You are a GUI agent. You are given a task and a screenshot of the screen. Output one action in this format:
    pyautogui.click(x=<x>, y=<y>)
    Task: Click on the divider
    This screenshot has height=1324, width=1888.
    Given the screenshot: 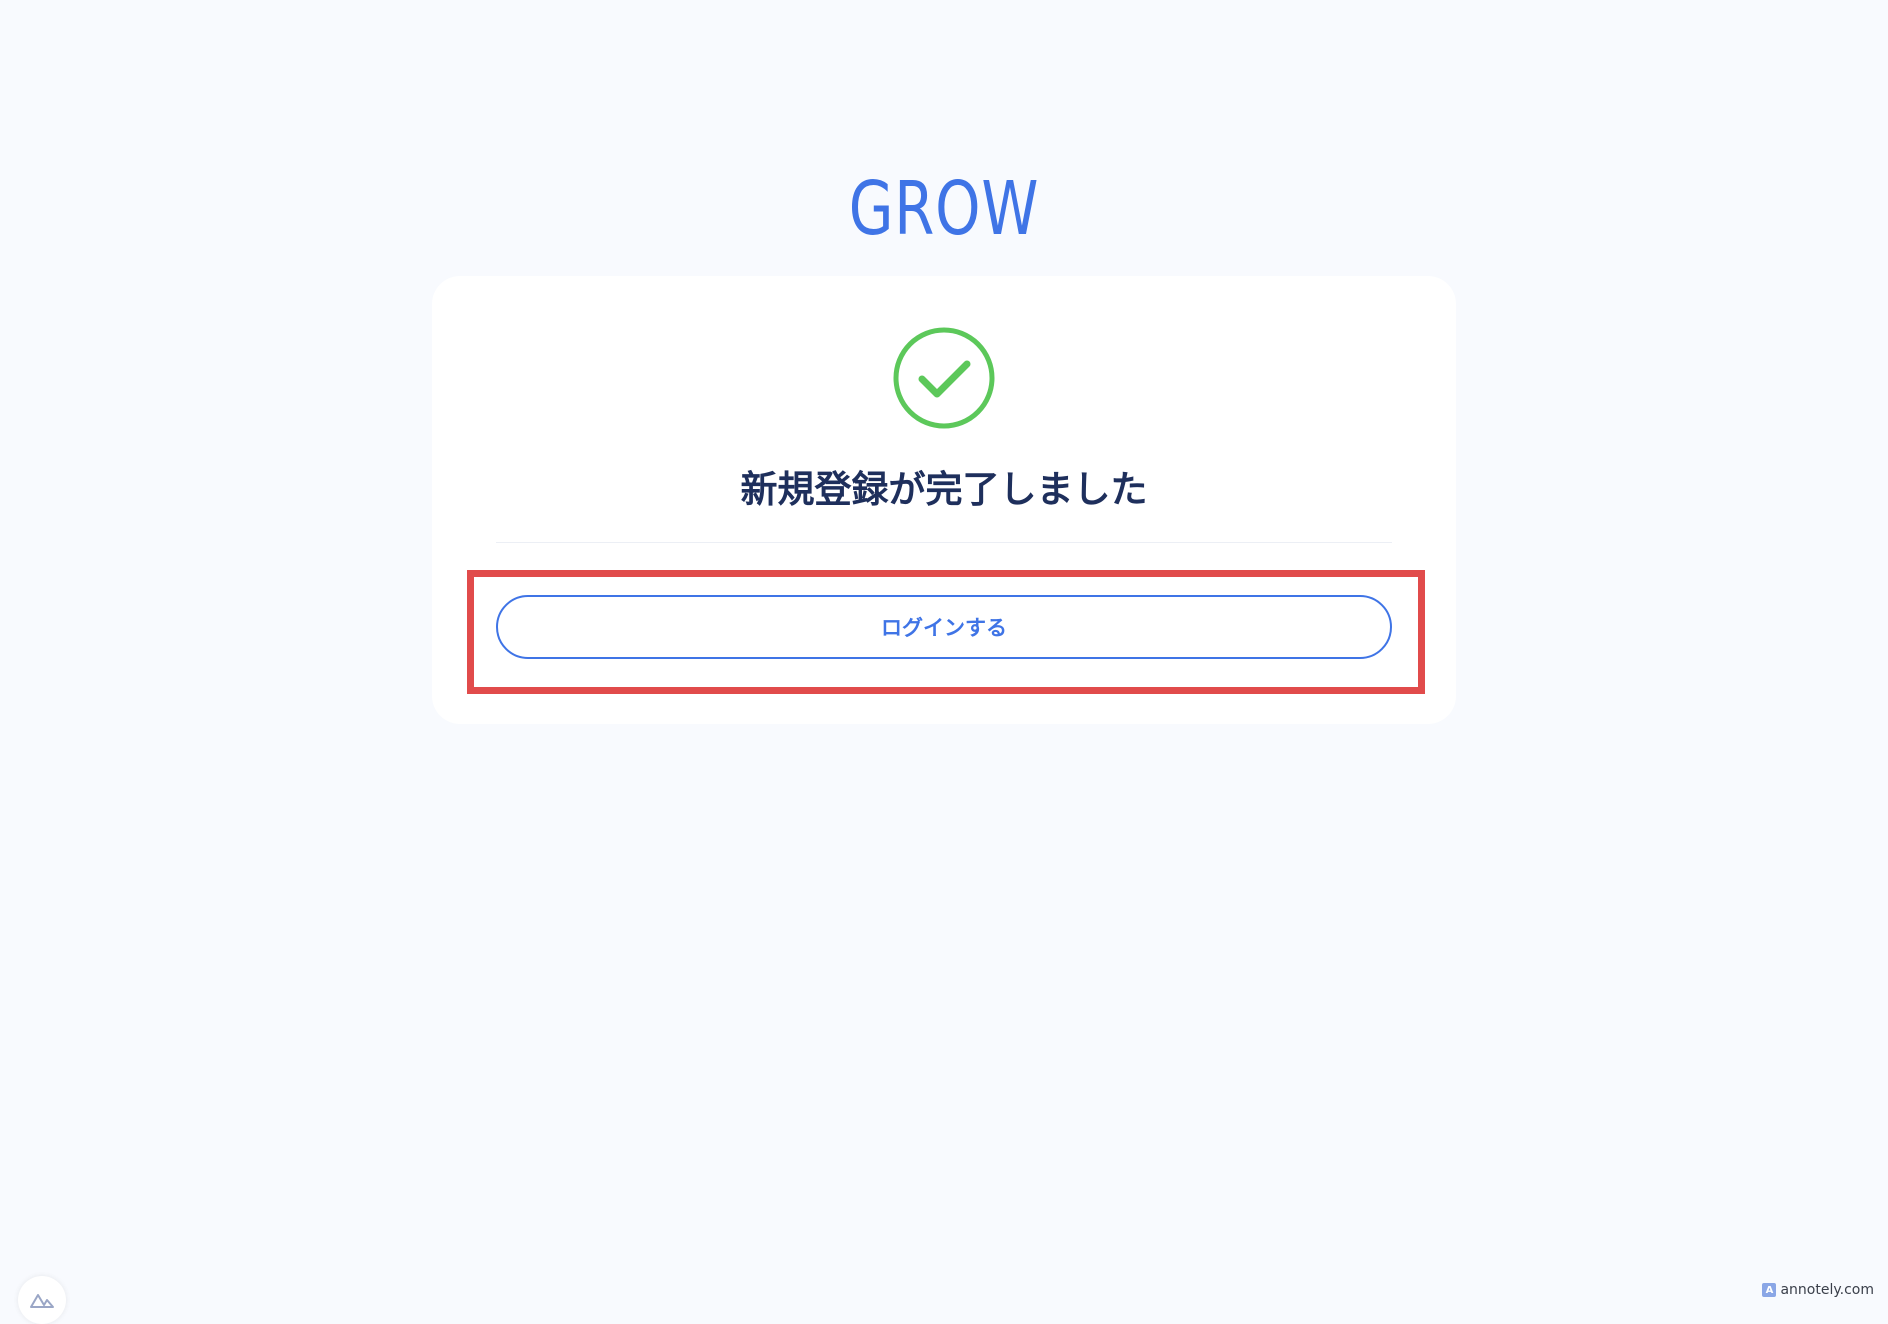 What is the action you would take?
    pyautogui.click(x=944, y=542)
    